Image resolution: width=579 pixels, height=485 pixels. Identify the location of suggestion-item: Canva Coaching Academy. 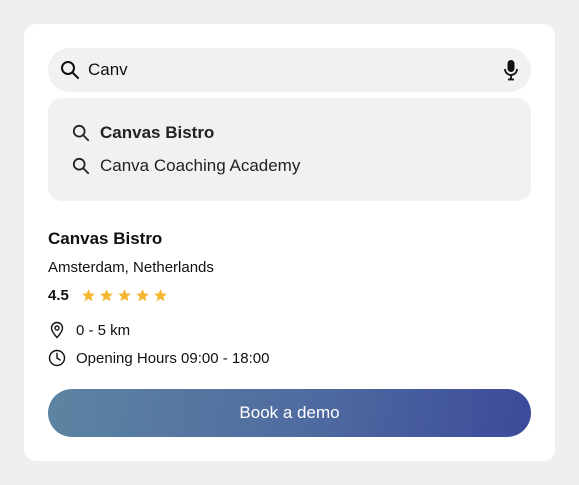
(186, 166).